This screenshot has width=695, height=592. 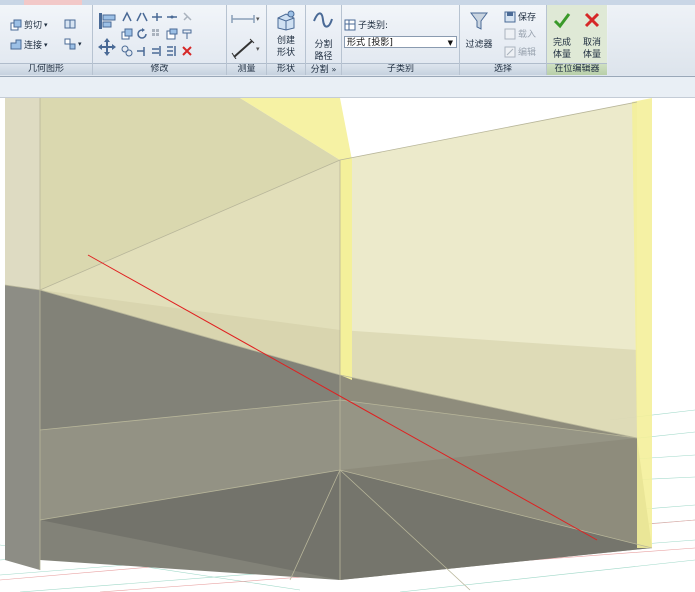 What do you see at coordinates (592, 35) in the screenshot?
I see `cancel-mass-button: 取消 体量` at bounding box center [592, 35].